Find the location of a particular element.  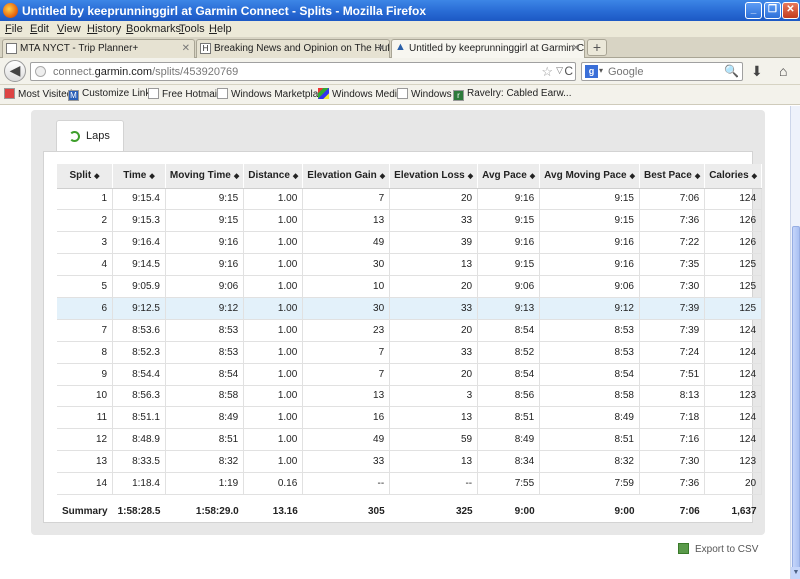

table-cell: 5 is located at coordinates (85, 286).